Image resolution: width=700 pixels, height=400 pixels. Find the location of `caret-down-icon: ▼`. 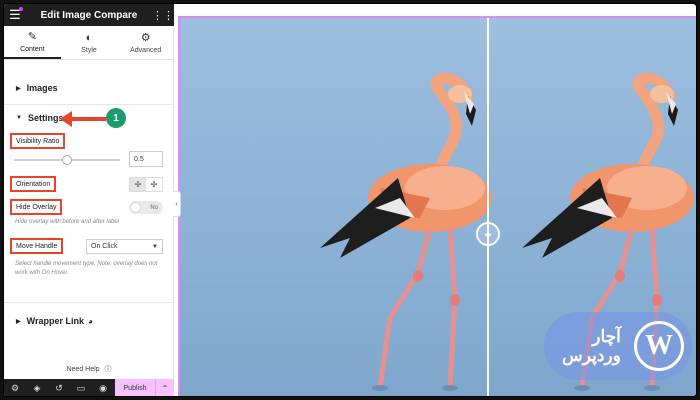

caret-down-icon: ▼ is located at coordinates (19, 118).